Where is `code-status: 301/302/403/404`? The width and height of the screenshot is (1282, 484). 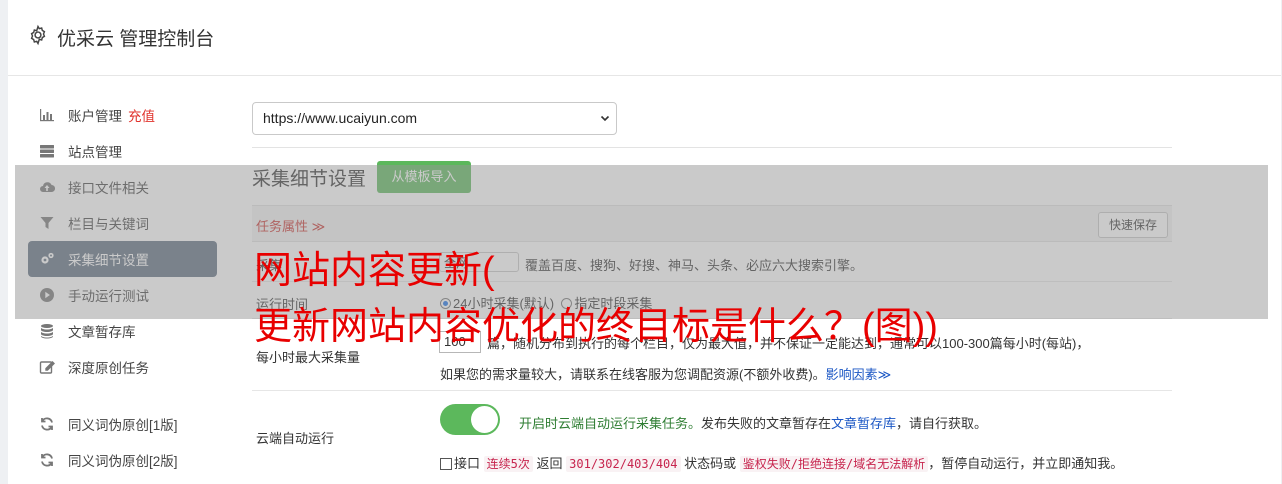
code-status: 301/302/403/404 is located at coordinates (623, 464).